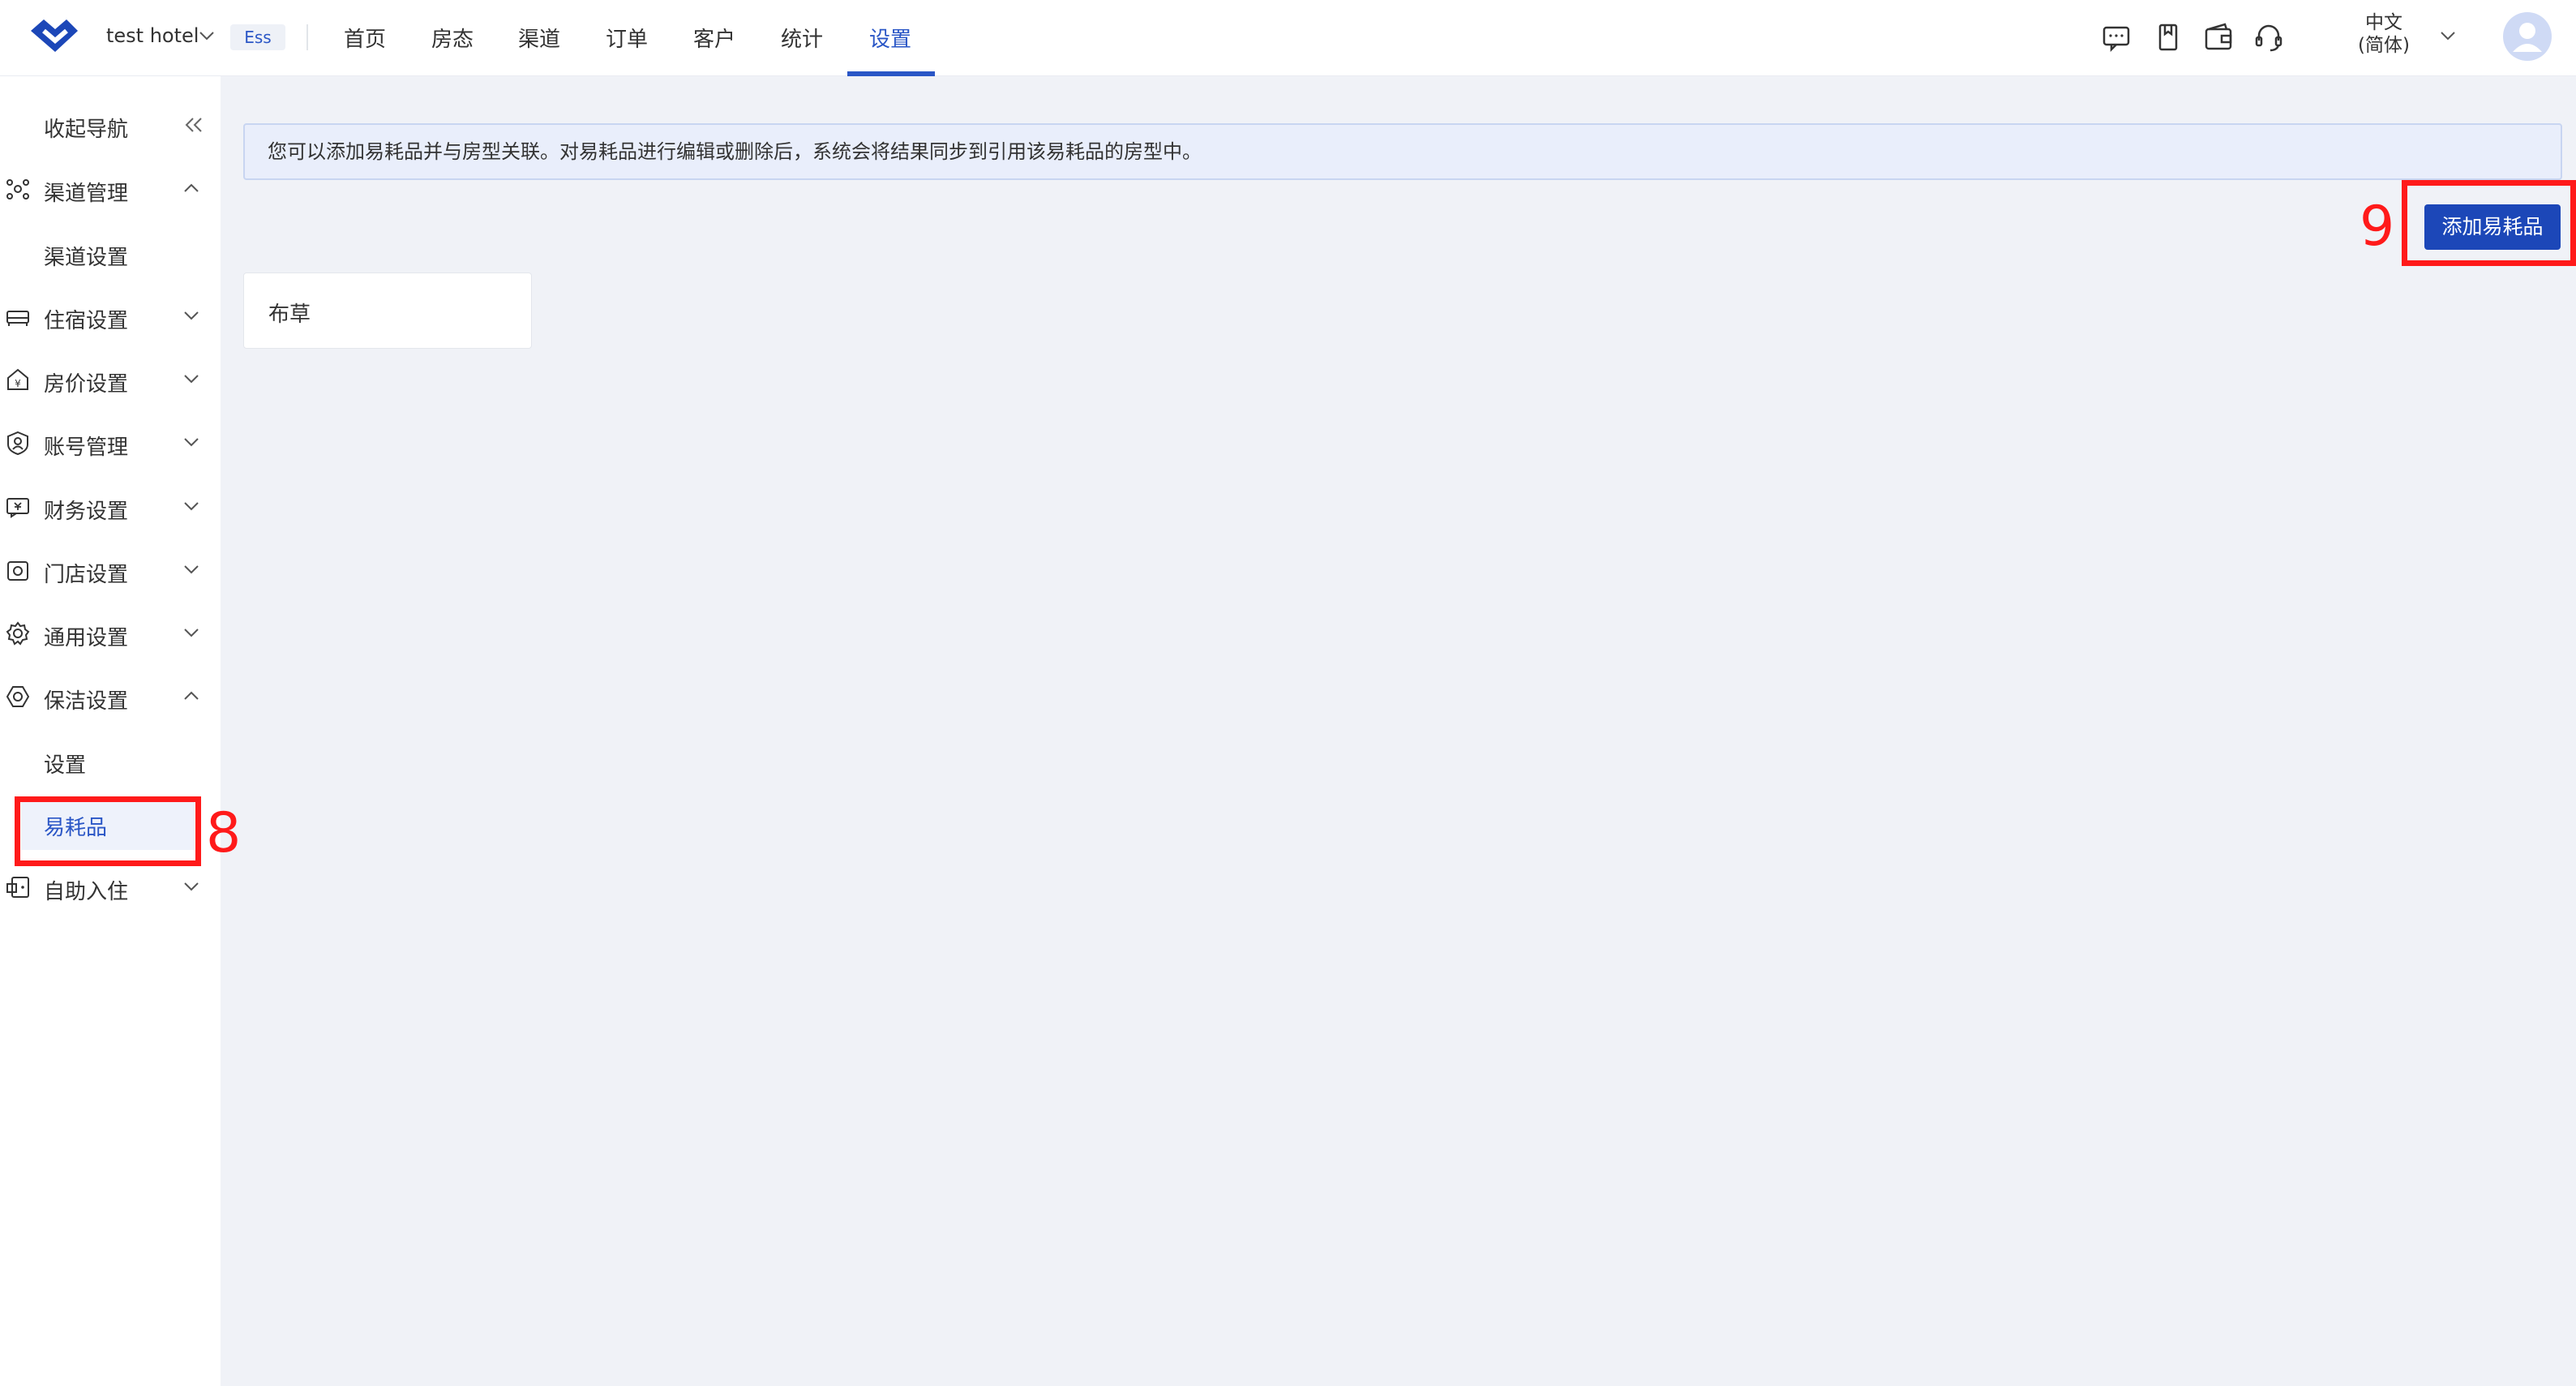  I want to click on consumable-card: 布草, so click(387, 310).